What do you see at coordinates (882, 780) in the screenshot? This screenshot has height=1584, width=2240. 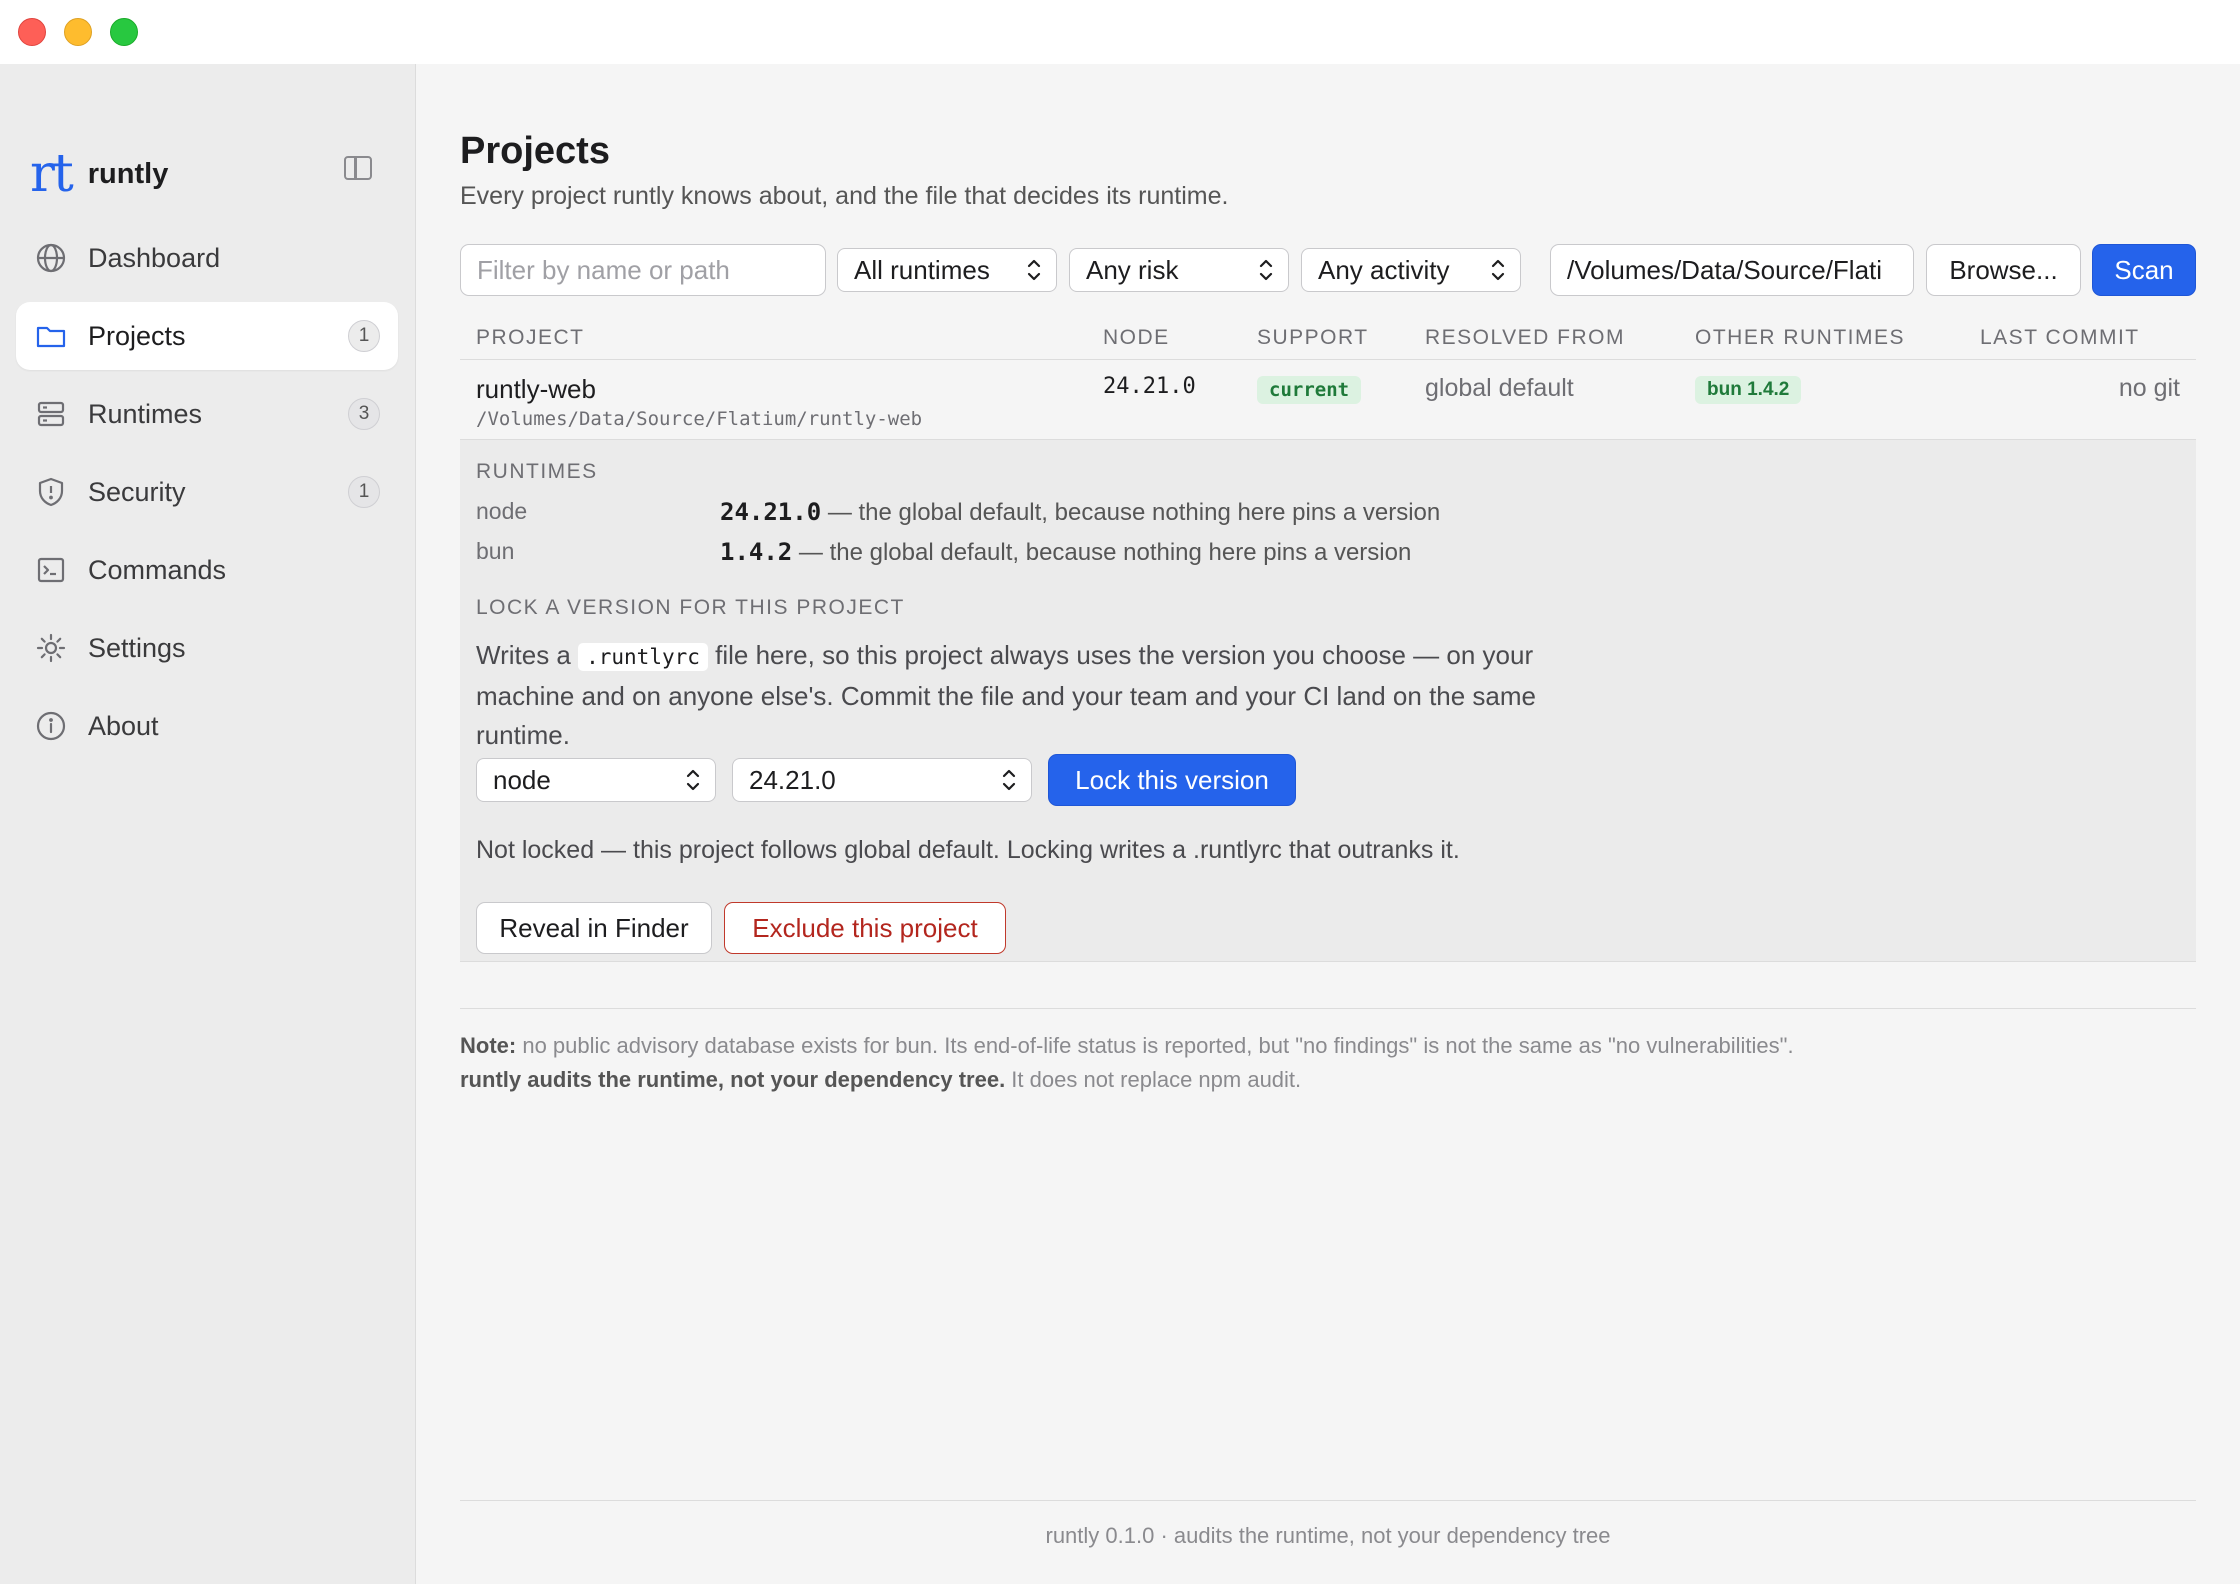 I see `lock-version-select: 24.21.0` at bounding box center [882, 780].